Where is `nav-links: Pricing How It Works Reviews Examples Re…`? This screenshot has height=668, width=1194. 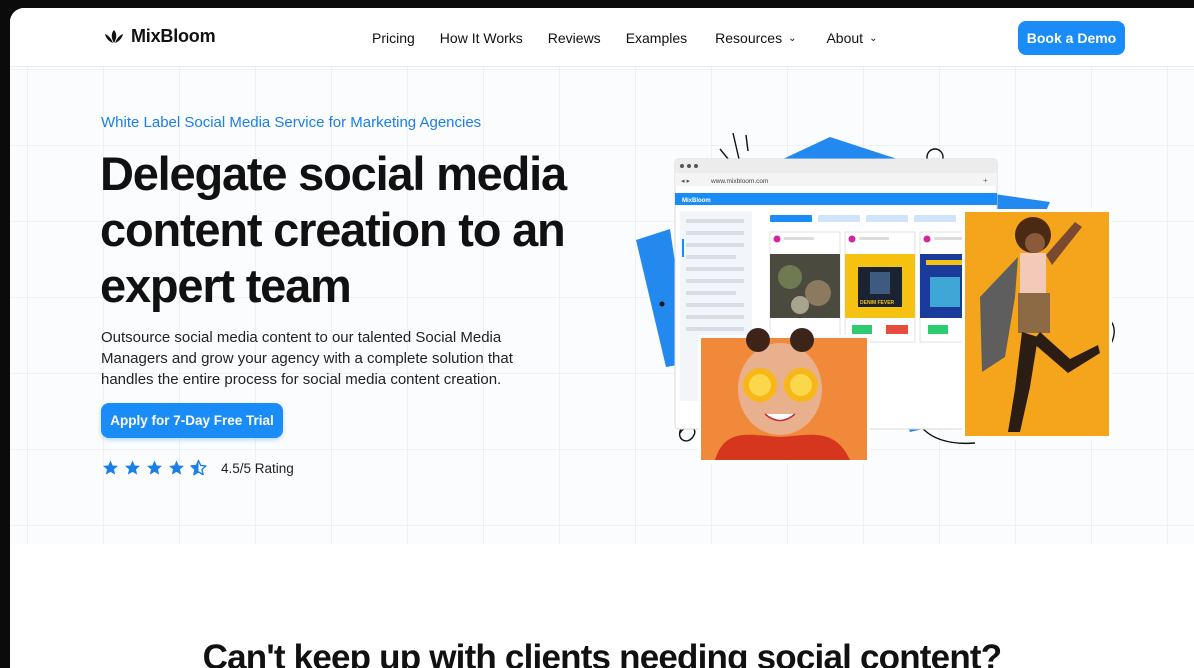 nav-links: Pricing How It Works Reviews Examples Re… is located at coordinates (637, 38).